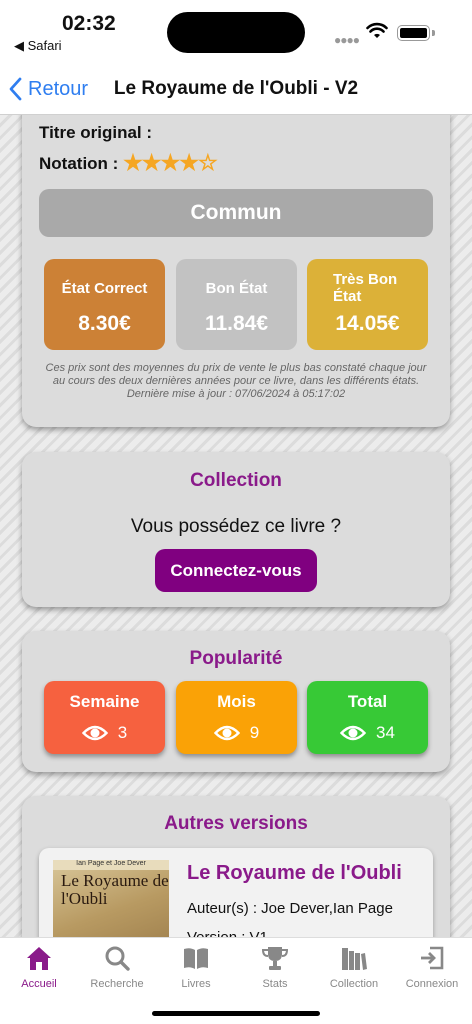  Describe the element at coordinates (236, 304) in the screenshot. I see `price-good: Bon État 11.84€` at that location.